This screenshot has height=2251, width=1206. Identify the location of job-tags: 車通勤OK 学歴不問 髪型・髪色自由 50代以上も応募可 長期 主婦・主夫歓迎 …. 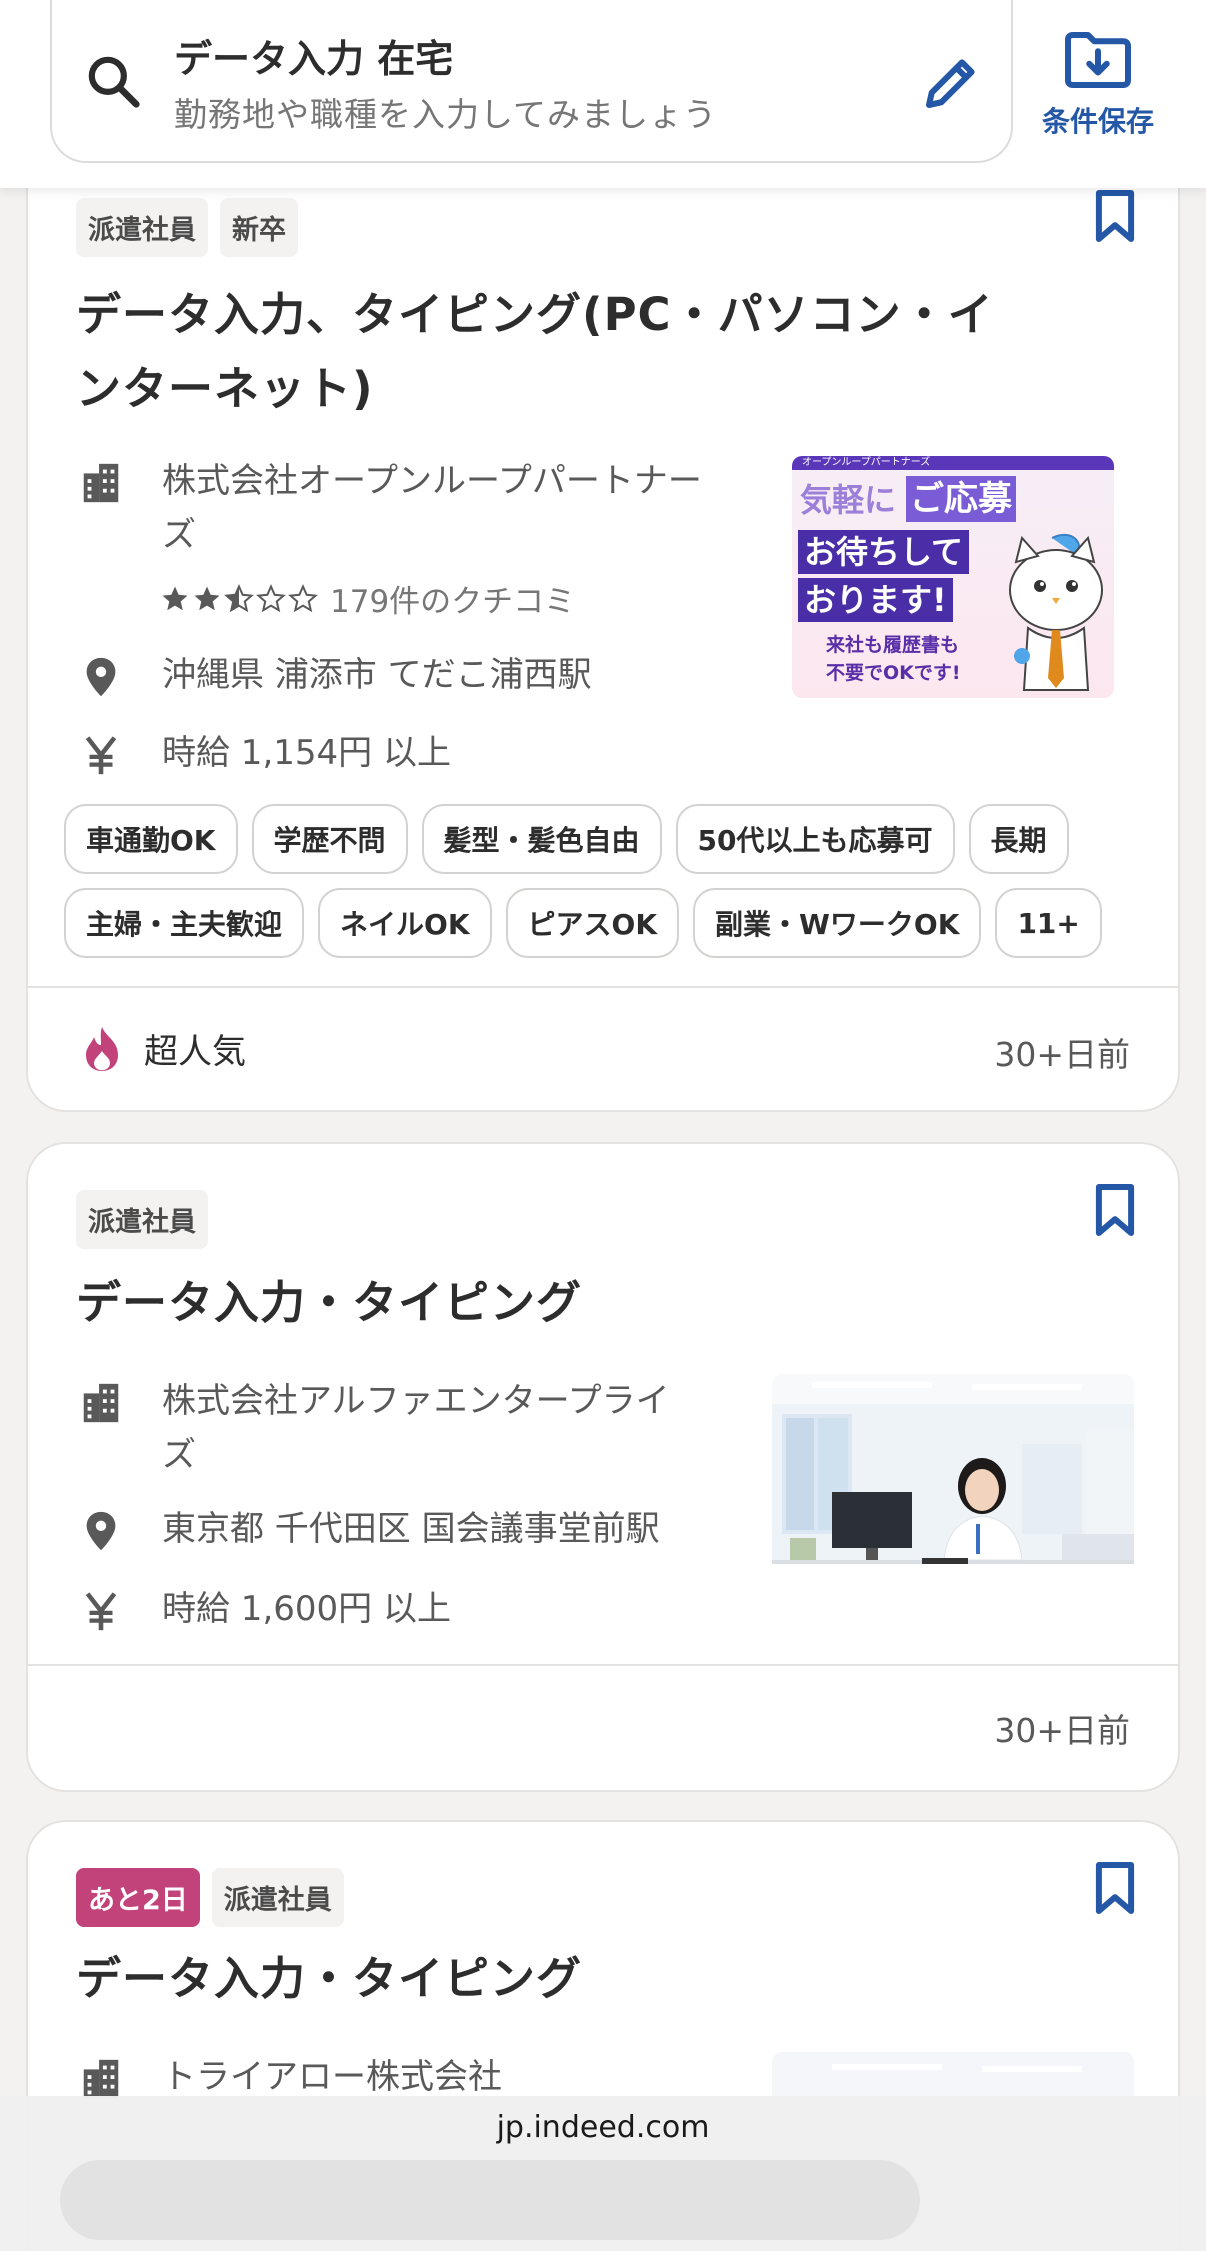
(609, 881).